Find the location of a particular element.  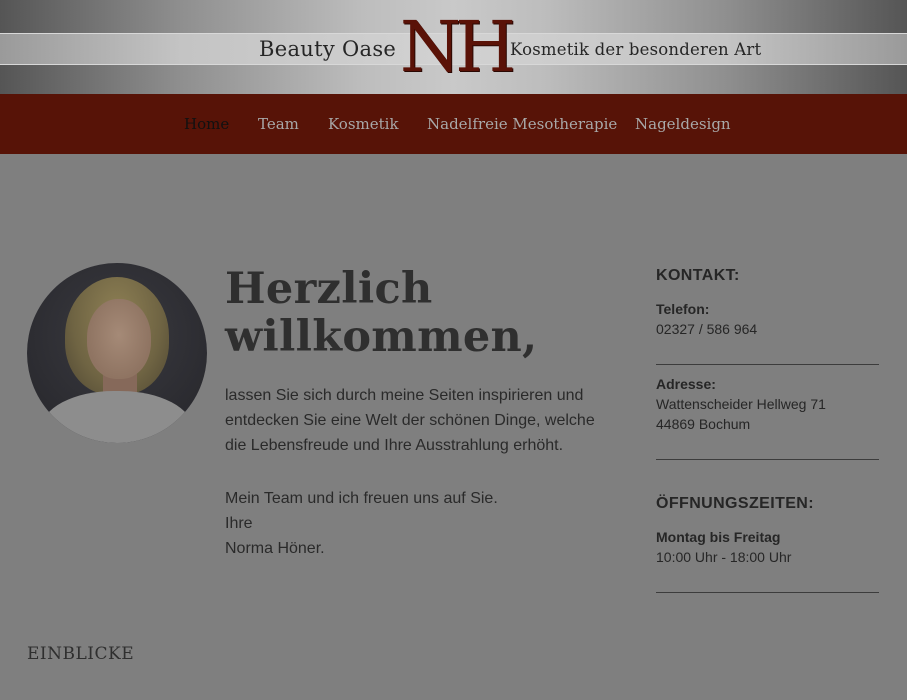

owner-portrait is located at coordinates (117, 353).